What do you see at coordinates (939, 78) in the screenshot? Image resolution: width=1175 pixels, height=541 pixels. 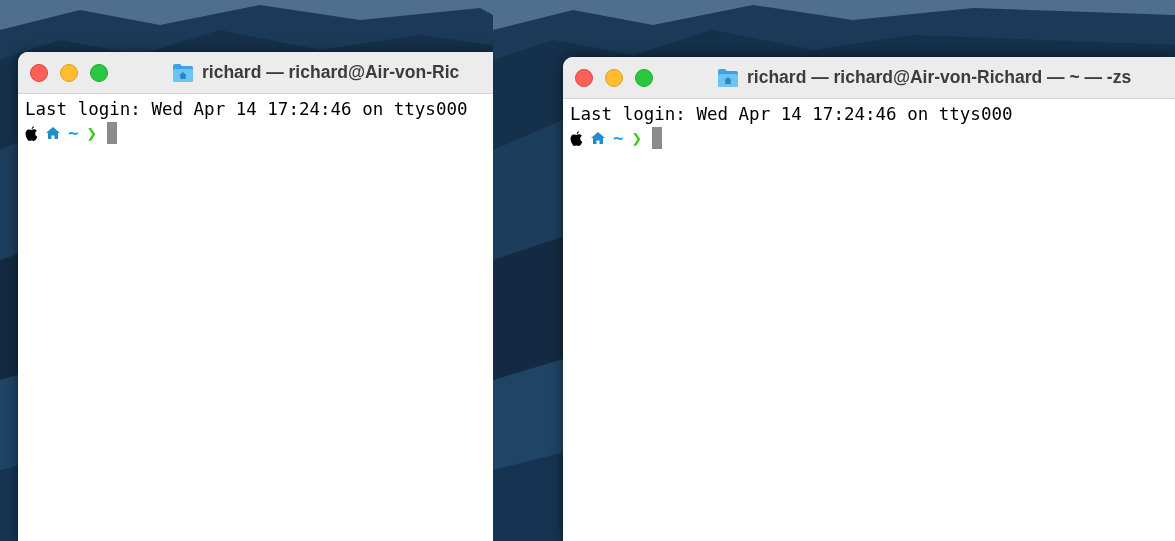 I see `window-title: richard — richard@Air-von-Richard — ~ — -zs` at bounding box center [939, 78].